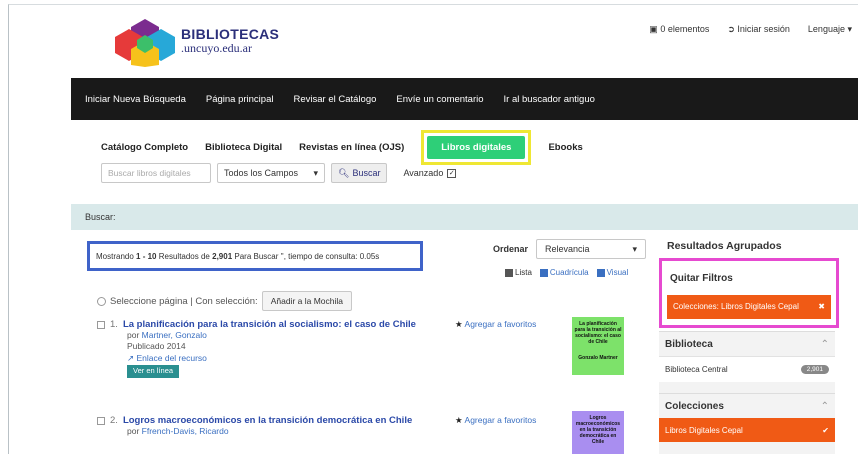 This screenshot has height=458, width=861. Describe the element at coordinates (543, 272) in the screenshot. I see `grid-icon` at that location.